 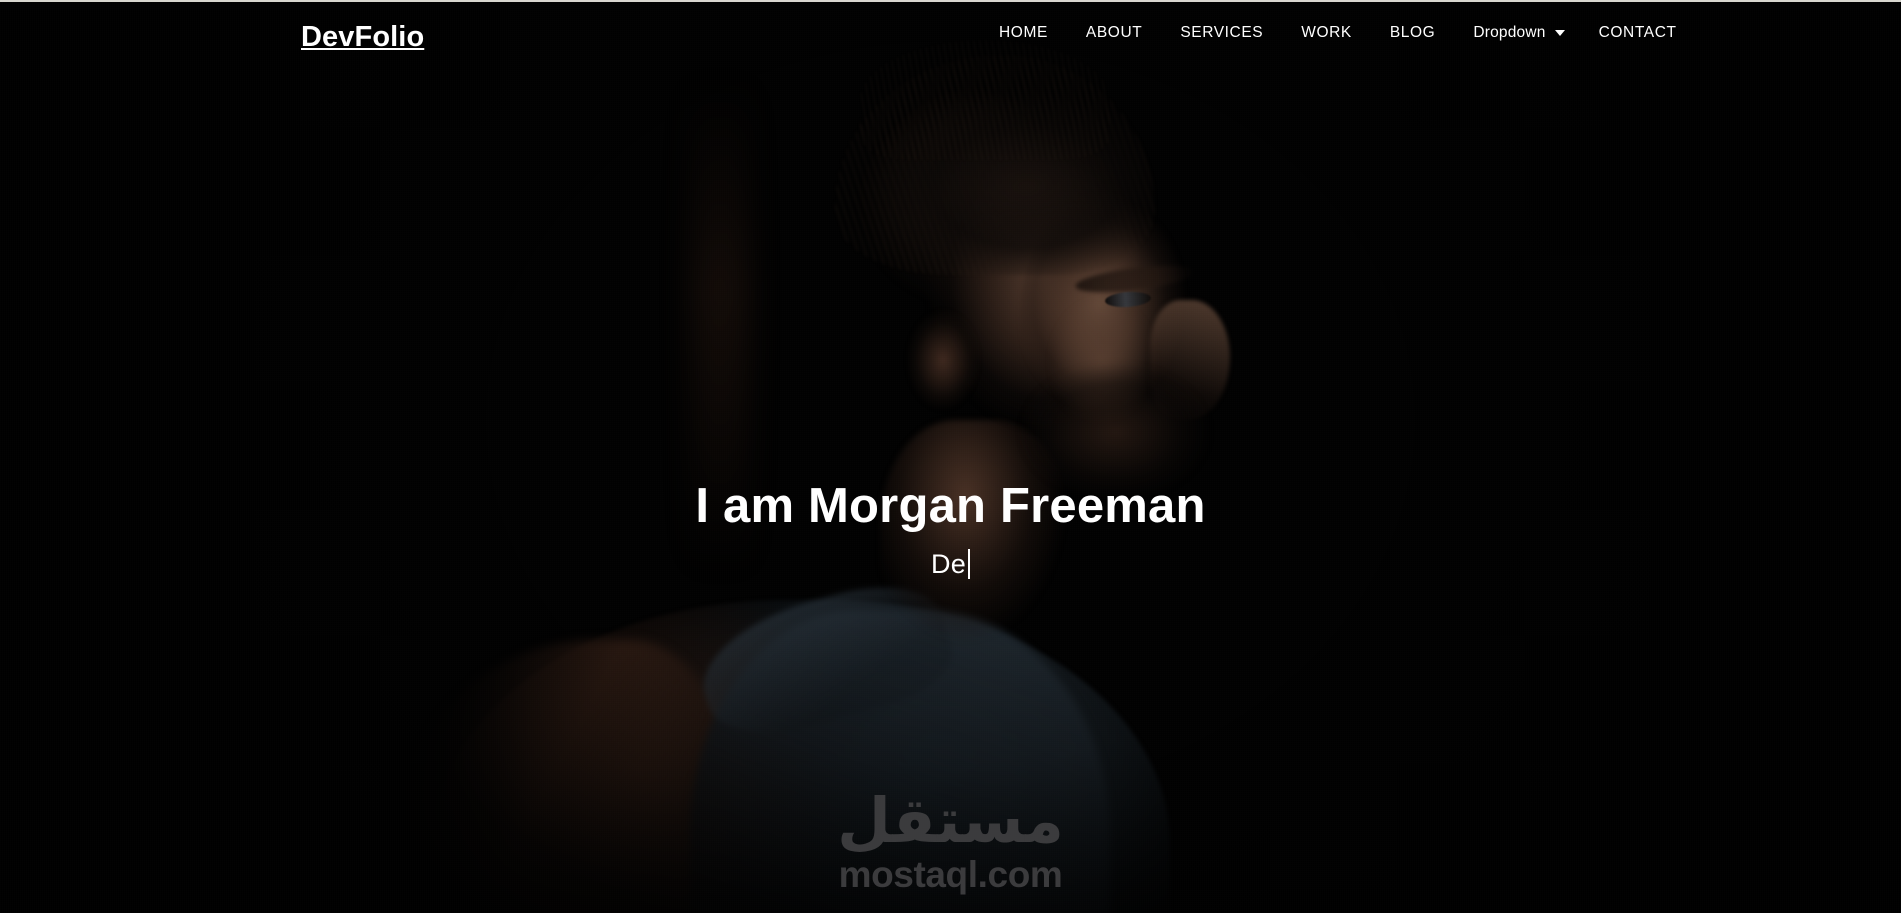 What do you see at coordinates (1114, 33) in the screenshot?
I see `sidebar-item-about: ABOUT` at bounding box center [1114, 33].